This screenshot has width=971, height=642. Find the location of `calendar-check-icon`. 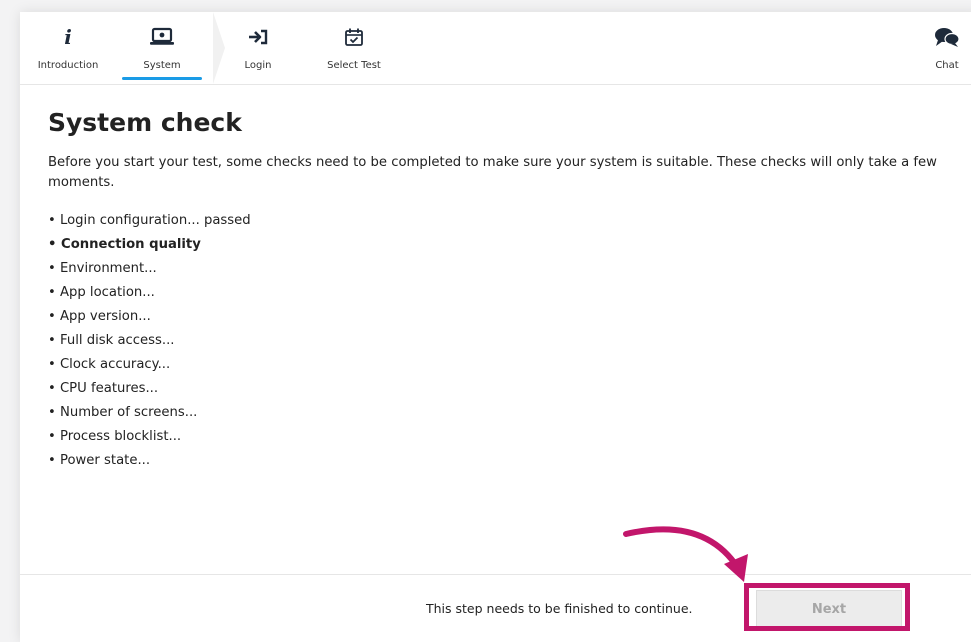

calendar-check-icon is located at coordinates (354, 37).